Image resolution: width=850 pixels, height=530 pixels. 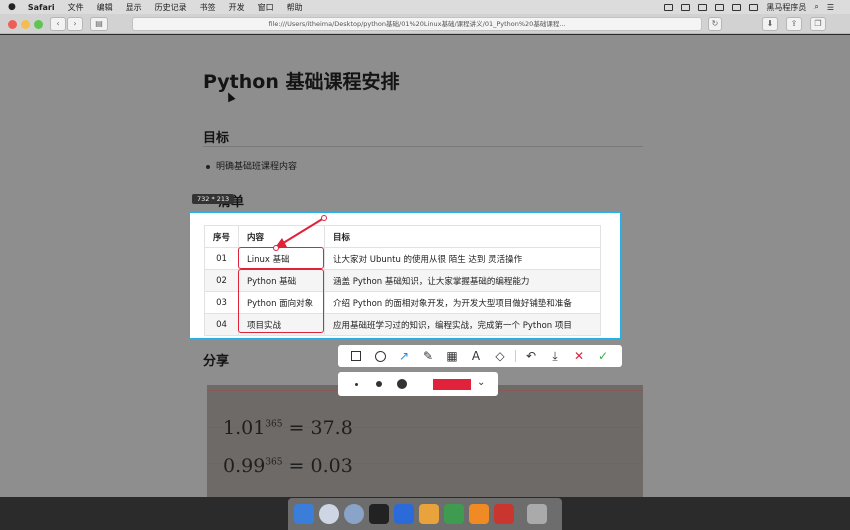 What do you see at coordinates (216, 361) in the screenshot?
I see `share-heading: 分享` at bounding box center [216, 361].